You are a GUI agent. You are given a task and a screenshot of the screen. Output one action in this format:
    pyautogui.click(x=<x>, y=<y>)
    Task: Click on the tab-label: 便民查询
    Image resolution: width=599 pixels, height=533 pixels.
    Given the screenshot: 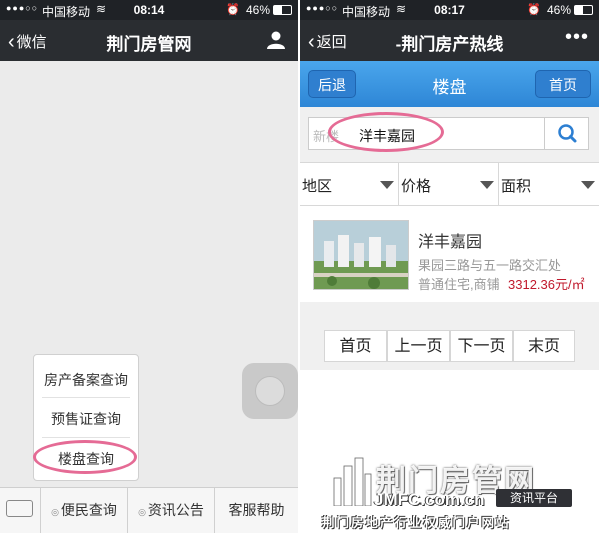 What is the action you would take?
    pyautogui.click(x=88, y=510)
    